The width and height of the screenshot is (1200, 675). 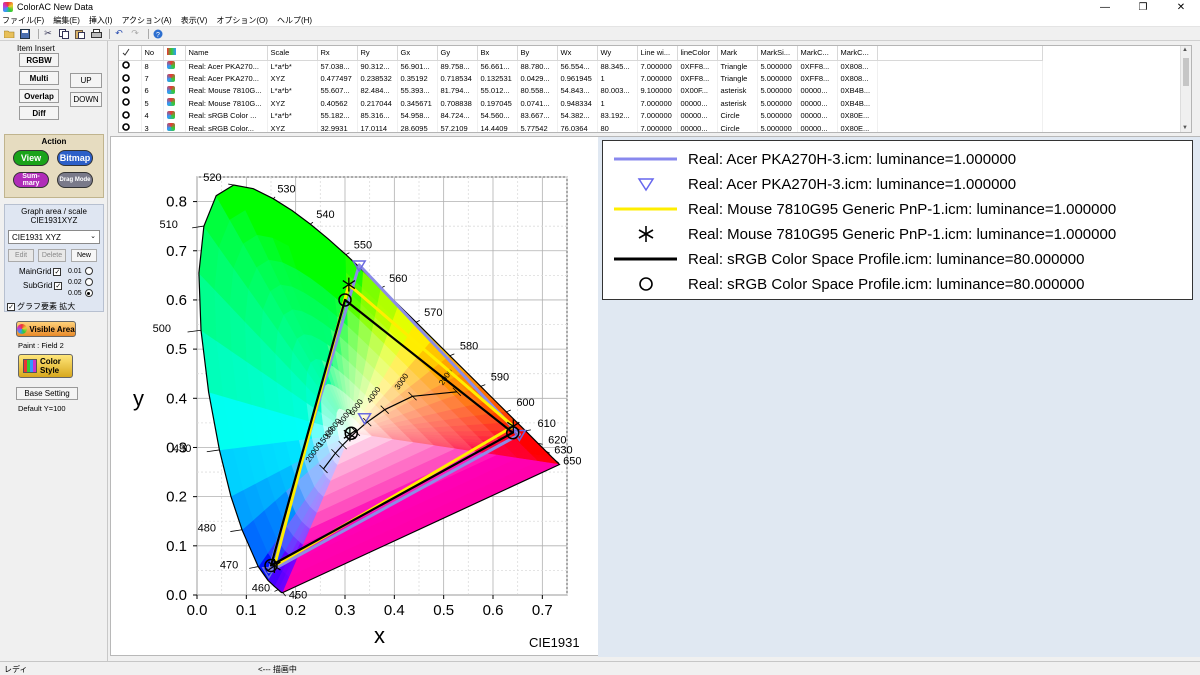 I want to click on grid-radio-001: 0.01, so click(x=80, y=271).